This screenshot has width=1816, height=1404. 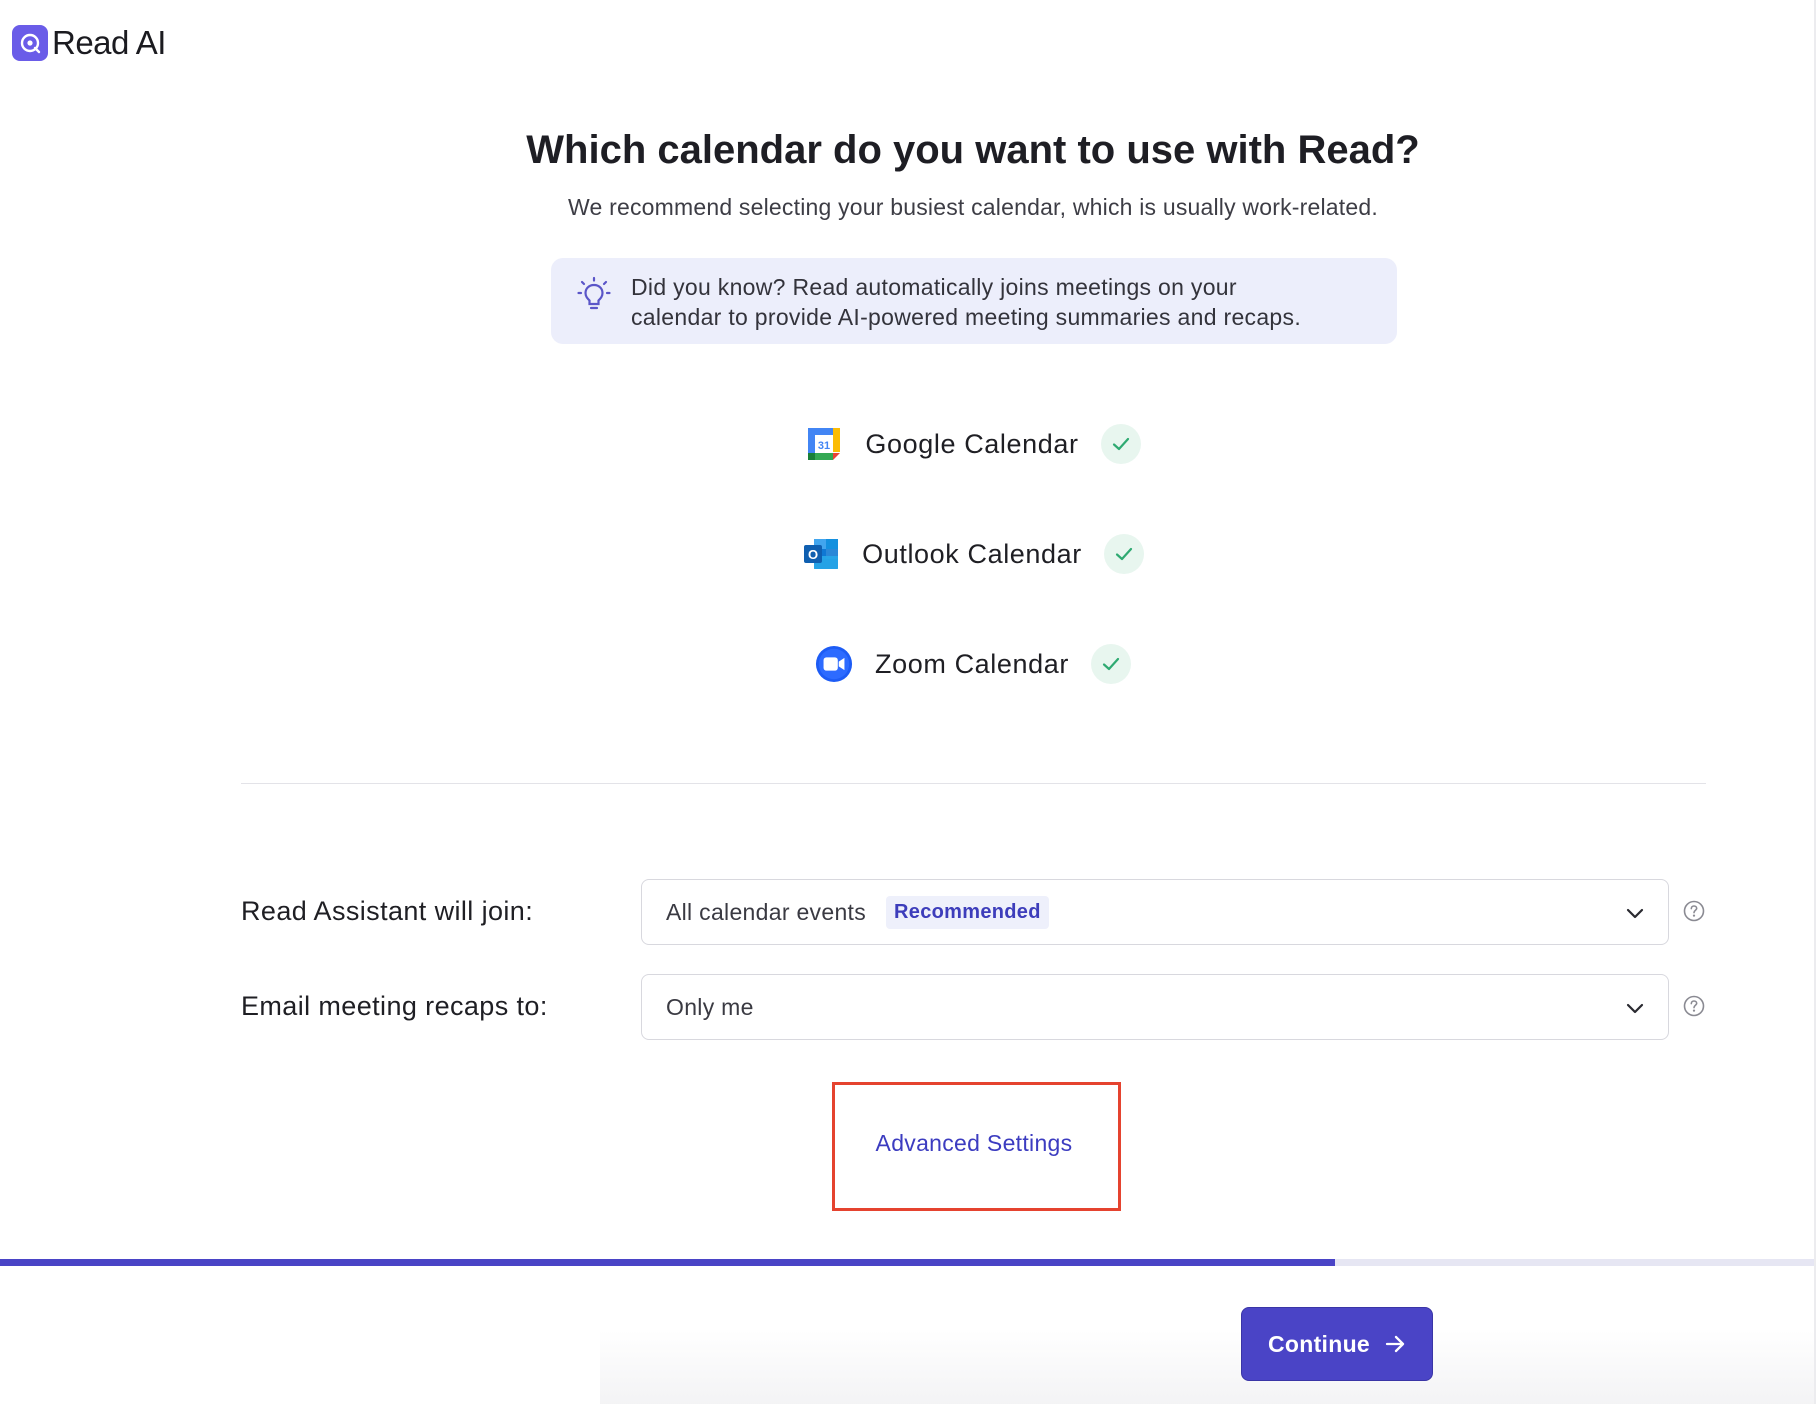 I want to click on svg-text: O, so click(x=813, y=554).